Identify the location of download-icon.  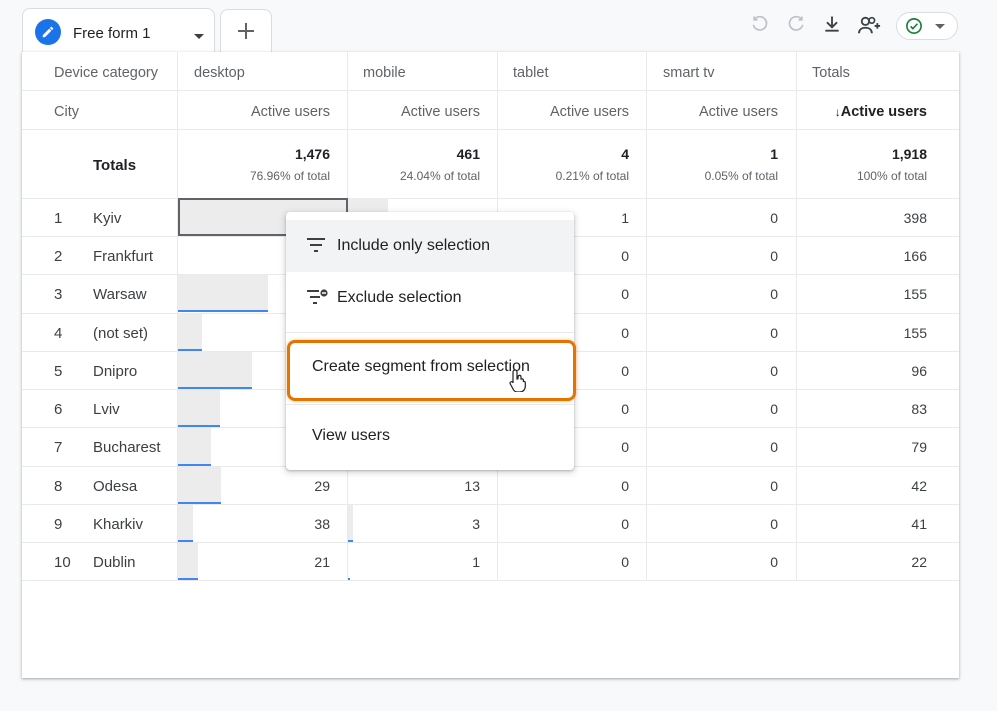
(832, 26).